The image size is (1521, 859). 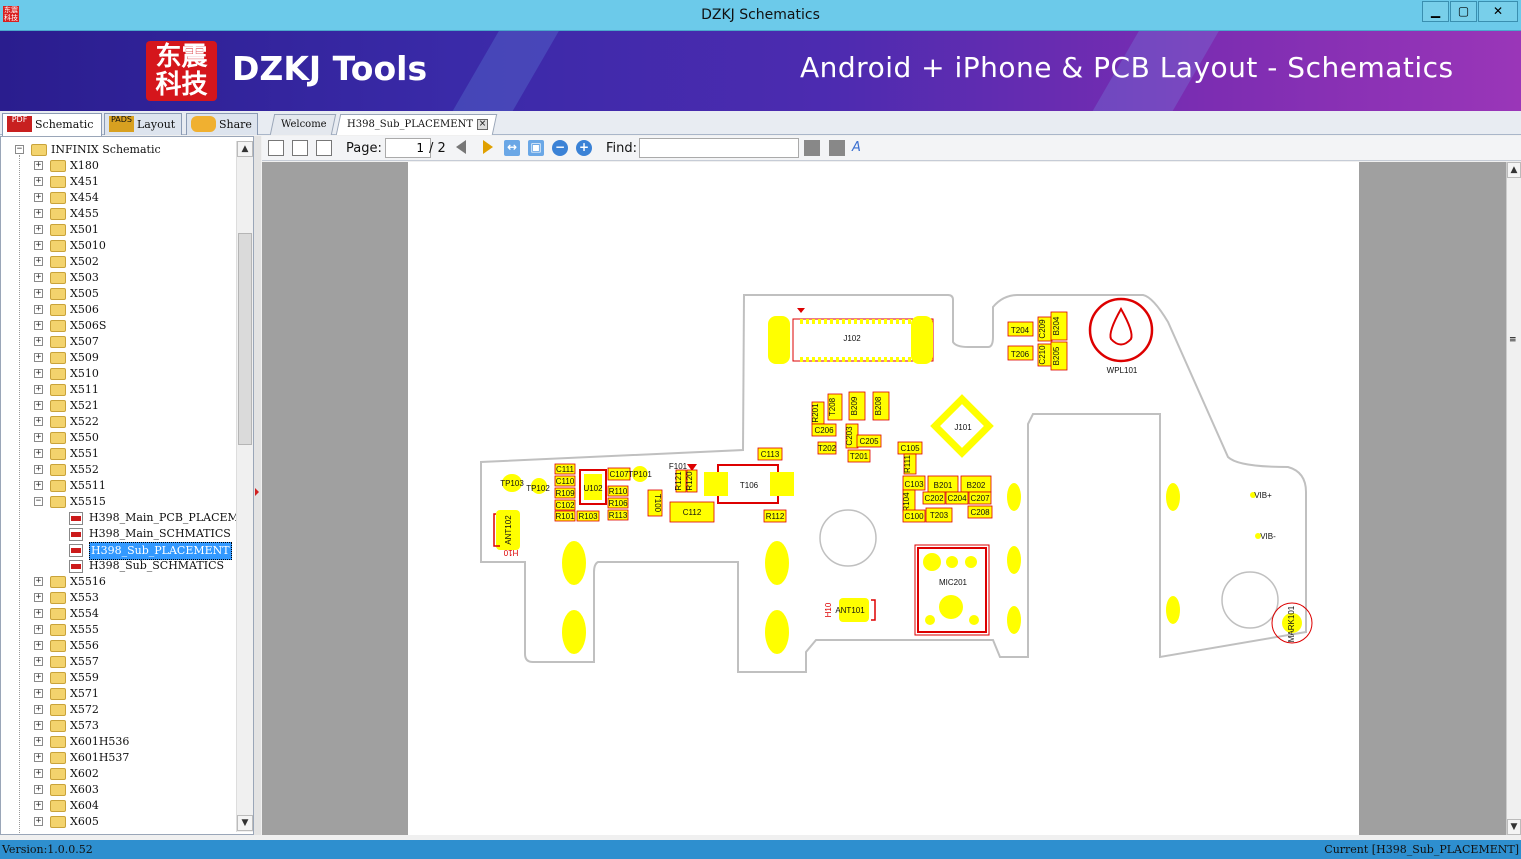 I want to click on close-button: ✕, so click(x=1498, y=11).